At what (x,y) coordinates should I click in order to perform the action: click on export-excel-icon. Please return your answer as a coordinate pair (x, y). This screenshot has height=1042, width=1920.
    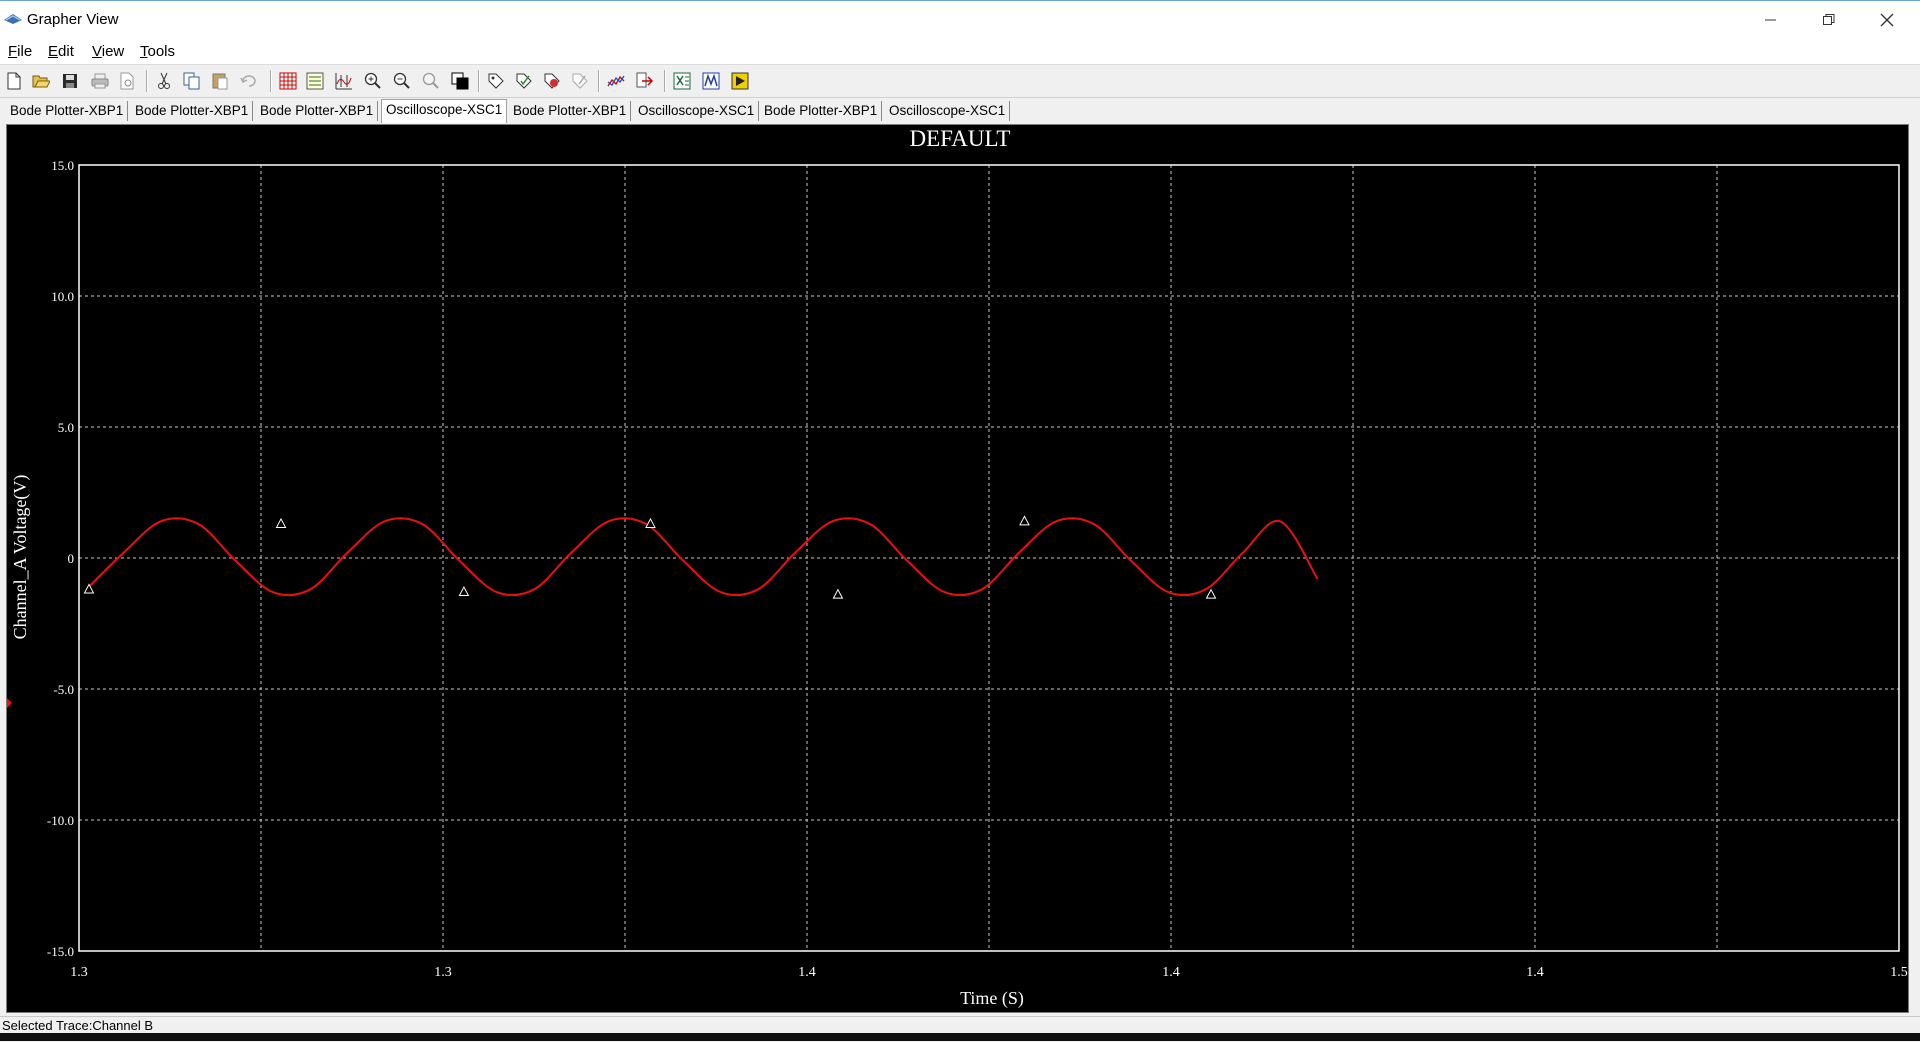
    Looking at the image, I should click on (682, 81).